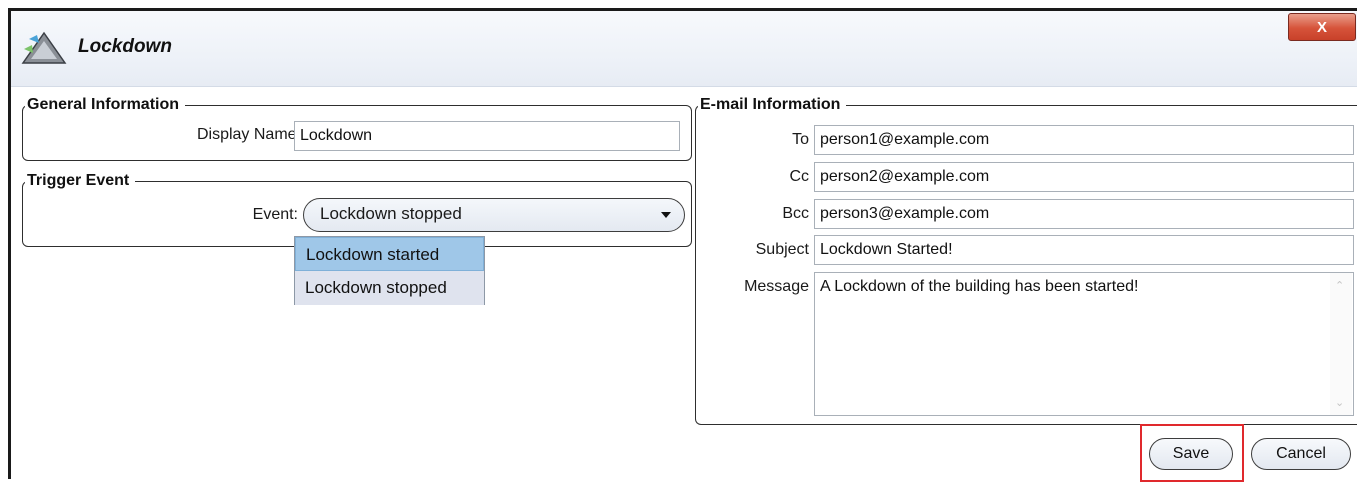 Image resolution: width=1357 pixels, height=482 pixels. What do you see at coordinates (125, 46) in the screenshot?
I see `window-title: Lockdown` at bounding box center [125, 46].